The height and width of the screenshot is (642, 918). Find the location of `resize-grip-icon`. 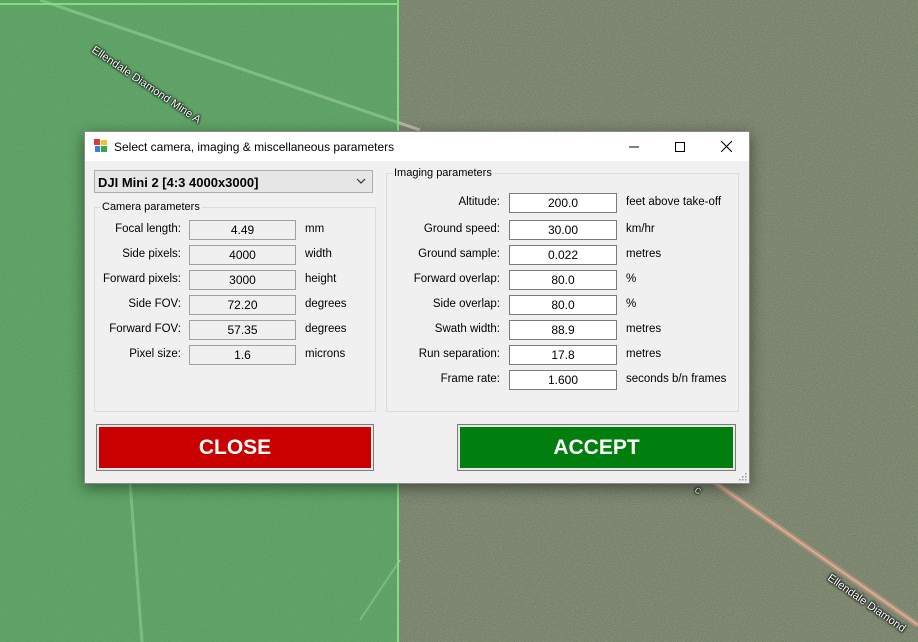

resize-grip-icon is located at coordinates (742, 476).